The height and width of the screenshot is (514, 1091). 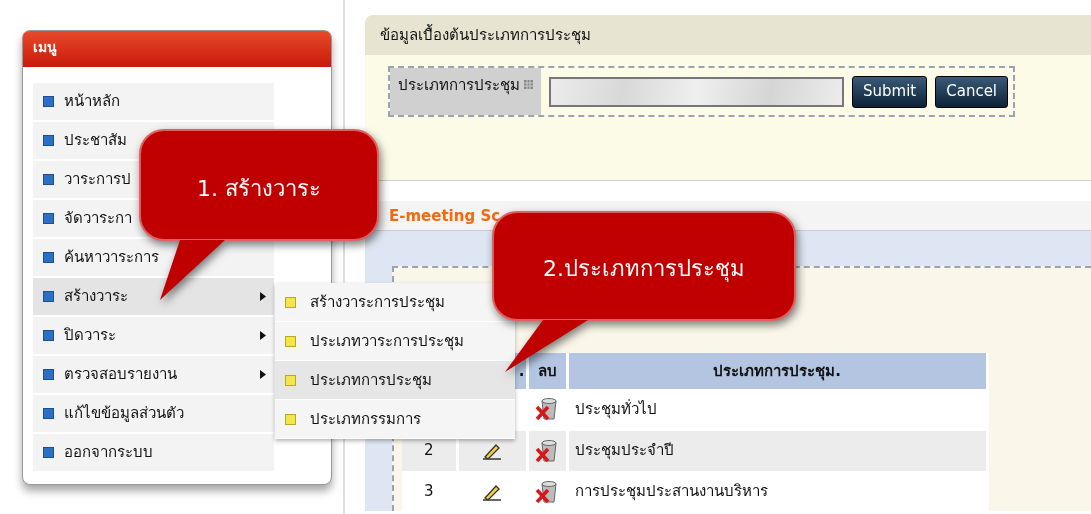 What do you see at coordinates (644, 269) in the screenshot?
I see `callout-tooltip-text: 2.ประเภทการประชุม` at bounding box center [644, 269].